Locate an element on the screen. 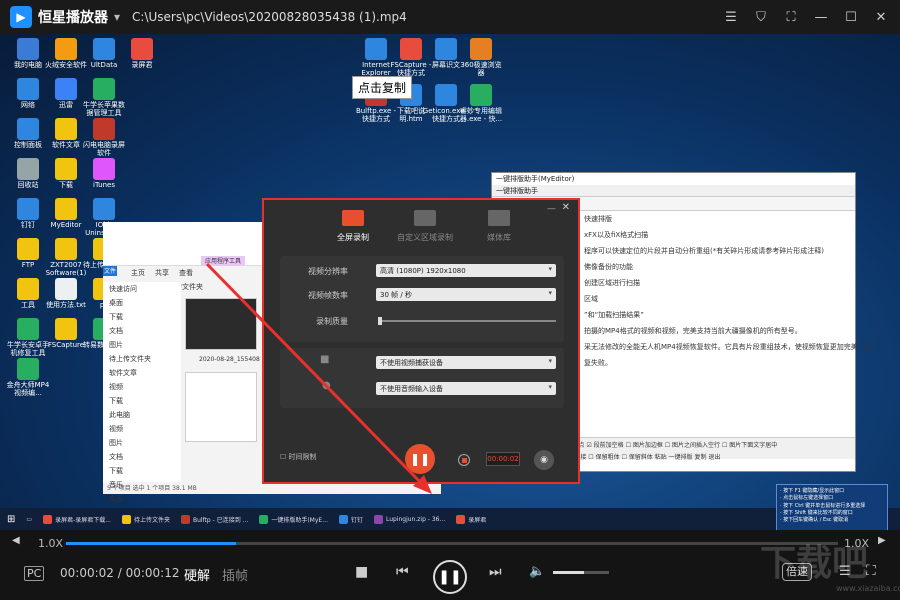 This screenshot has width=900, height=600. tab-home: 主页 is located at coordinates (138, 273).